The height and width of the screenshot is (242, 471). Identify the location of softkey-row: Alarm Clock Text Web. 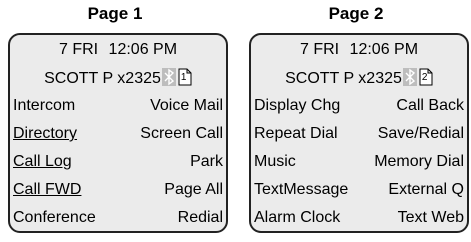
(359, 217).